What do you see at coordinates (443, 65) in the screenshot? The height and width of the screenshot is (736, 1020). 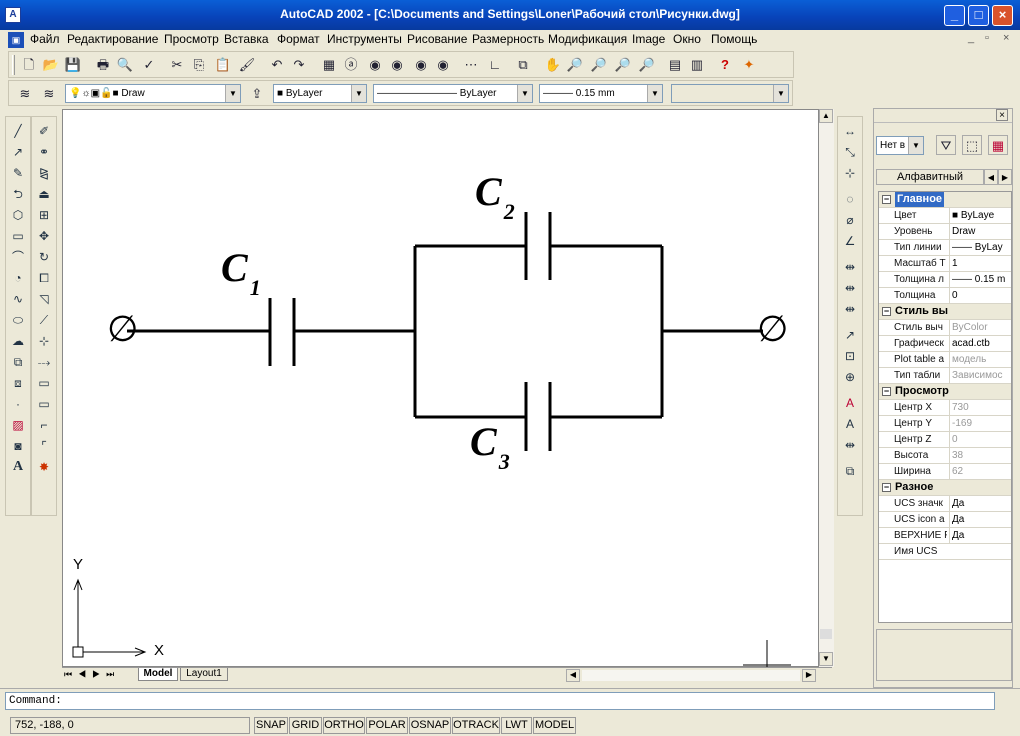 I see `browse-web-icon: ◉` at bounding box center [443, 65].